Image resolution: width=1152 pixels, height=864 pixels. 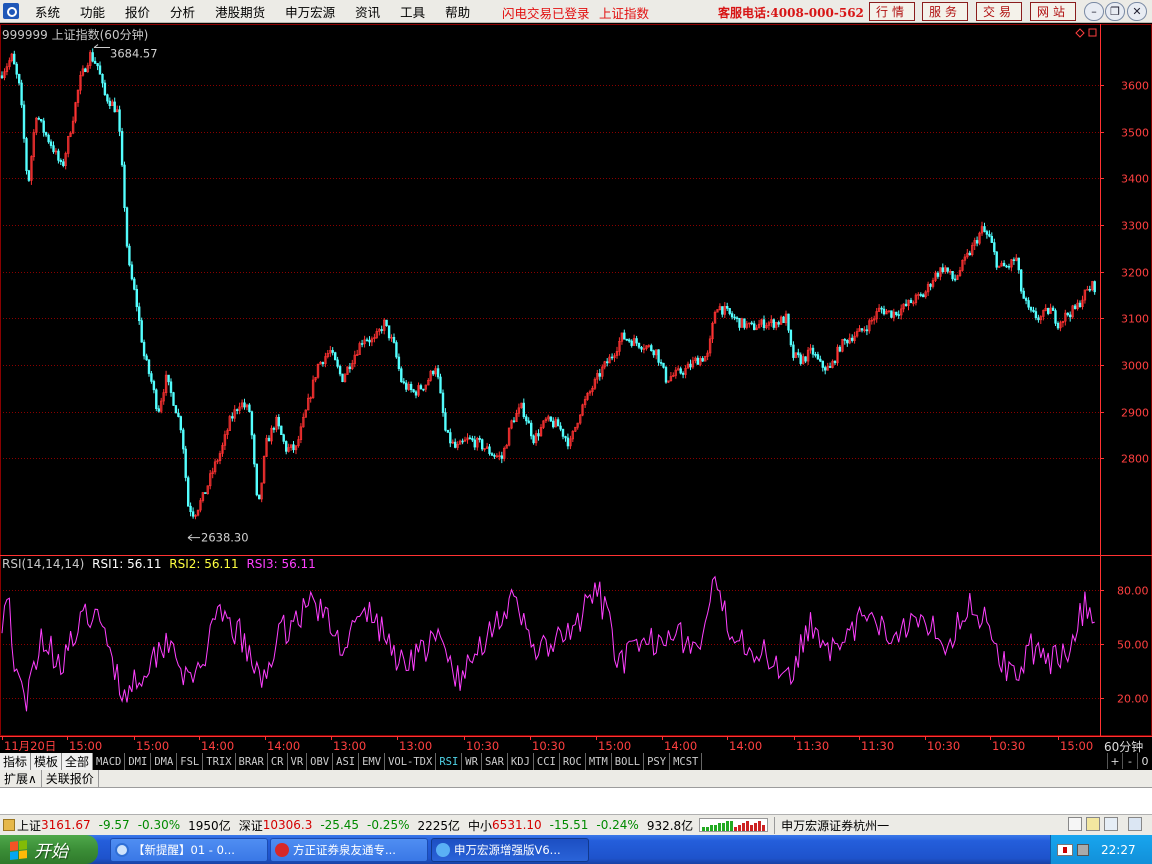 What do you see at coordinates (109, 761) in the screenshot?
I see `tab-macd: MACD` at bounding box center [109, 761].